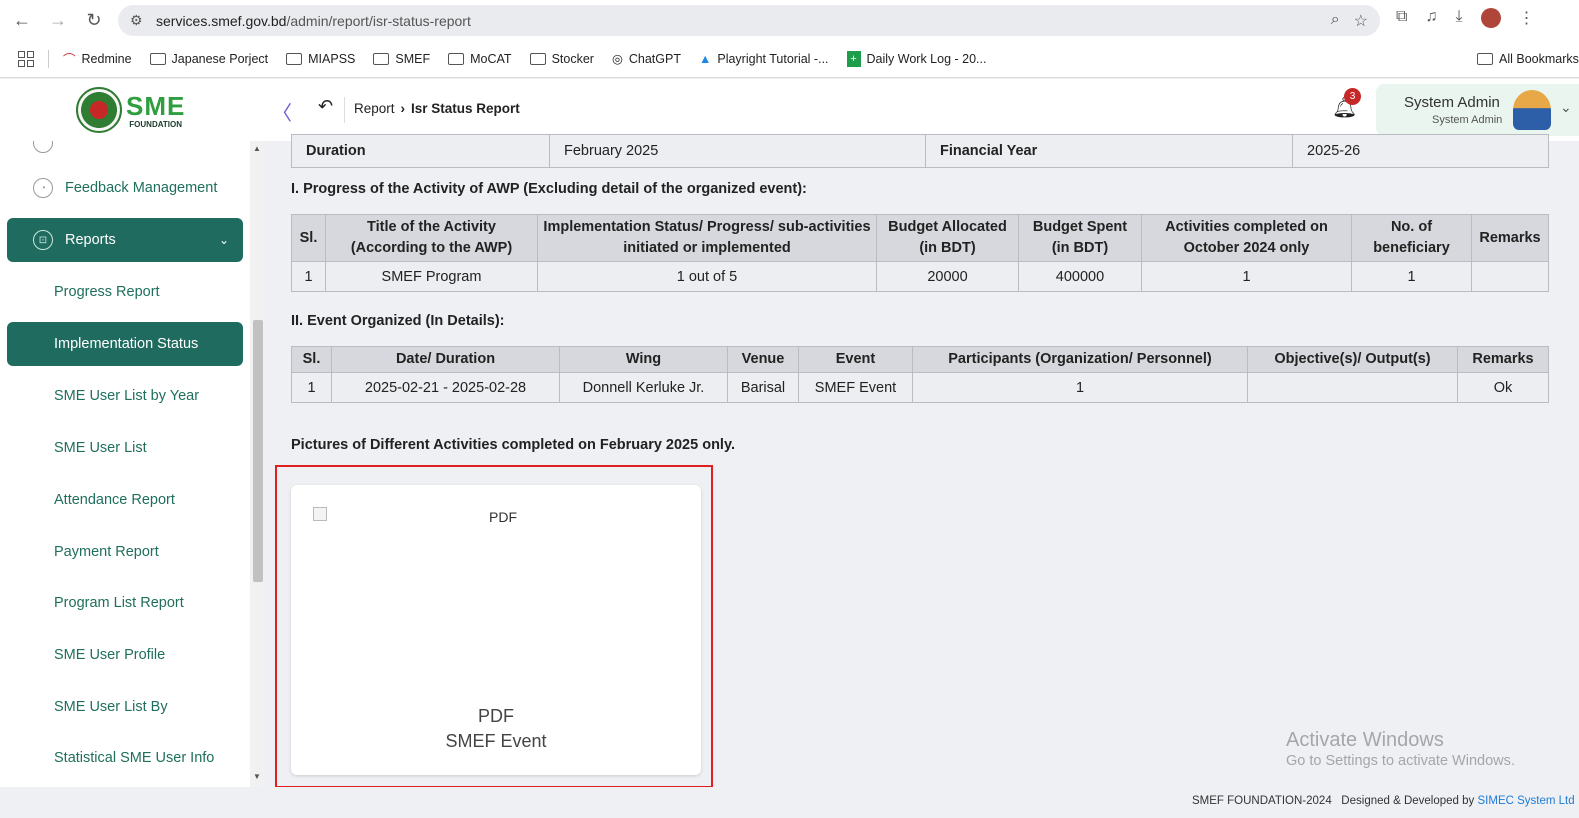 This screenshot has width=1579, height=818. What do you see at coordinates (1431, 18) in the screenshot?
I see `media-icon: ♫` at bounding box center [1431, 18].